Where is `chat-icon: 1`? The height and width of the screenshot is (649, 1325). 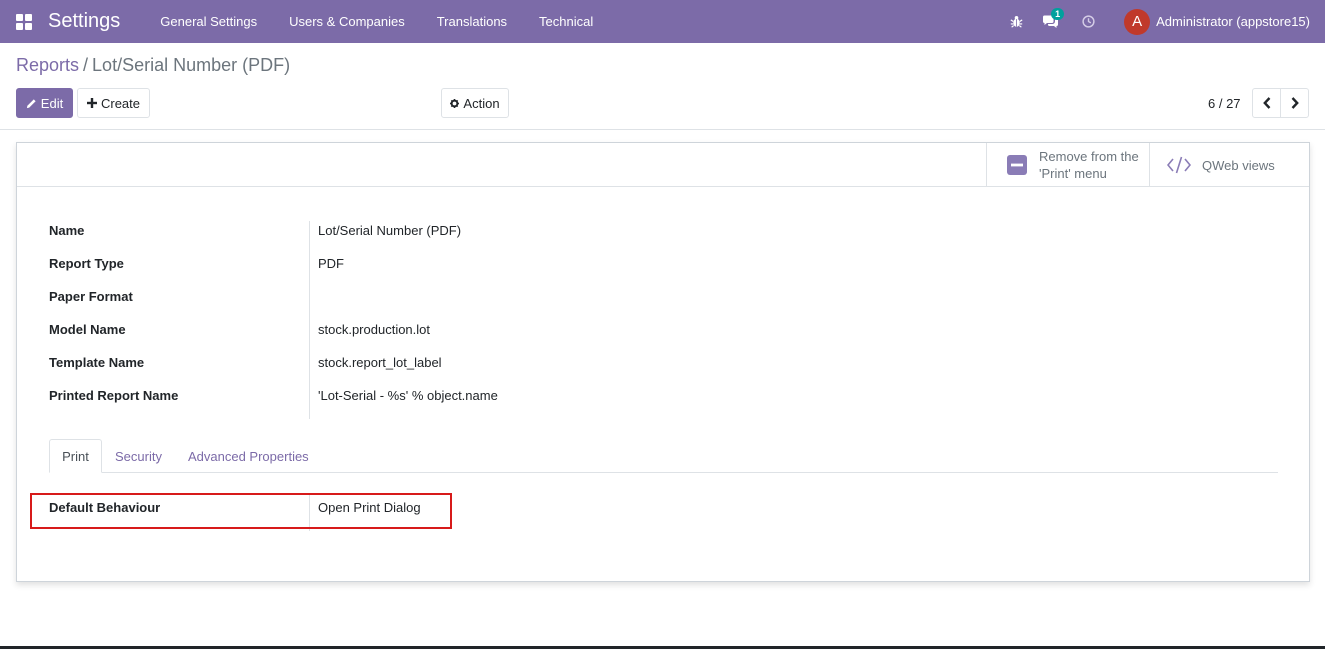 chat-icon: 1 is located at coordinates (1050, 21).